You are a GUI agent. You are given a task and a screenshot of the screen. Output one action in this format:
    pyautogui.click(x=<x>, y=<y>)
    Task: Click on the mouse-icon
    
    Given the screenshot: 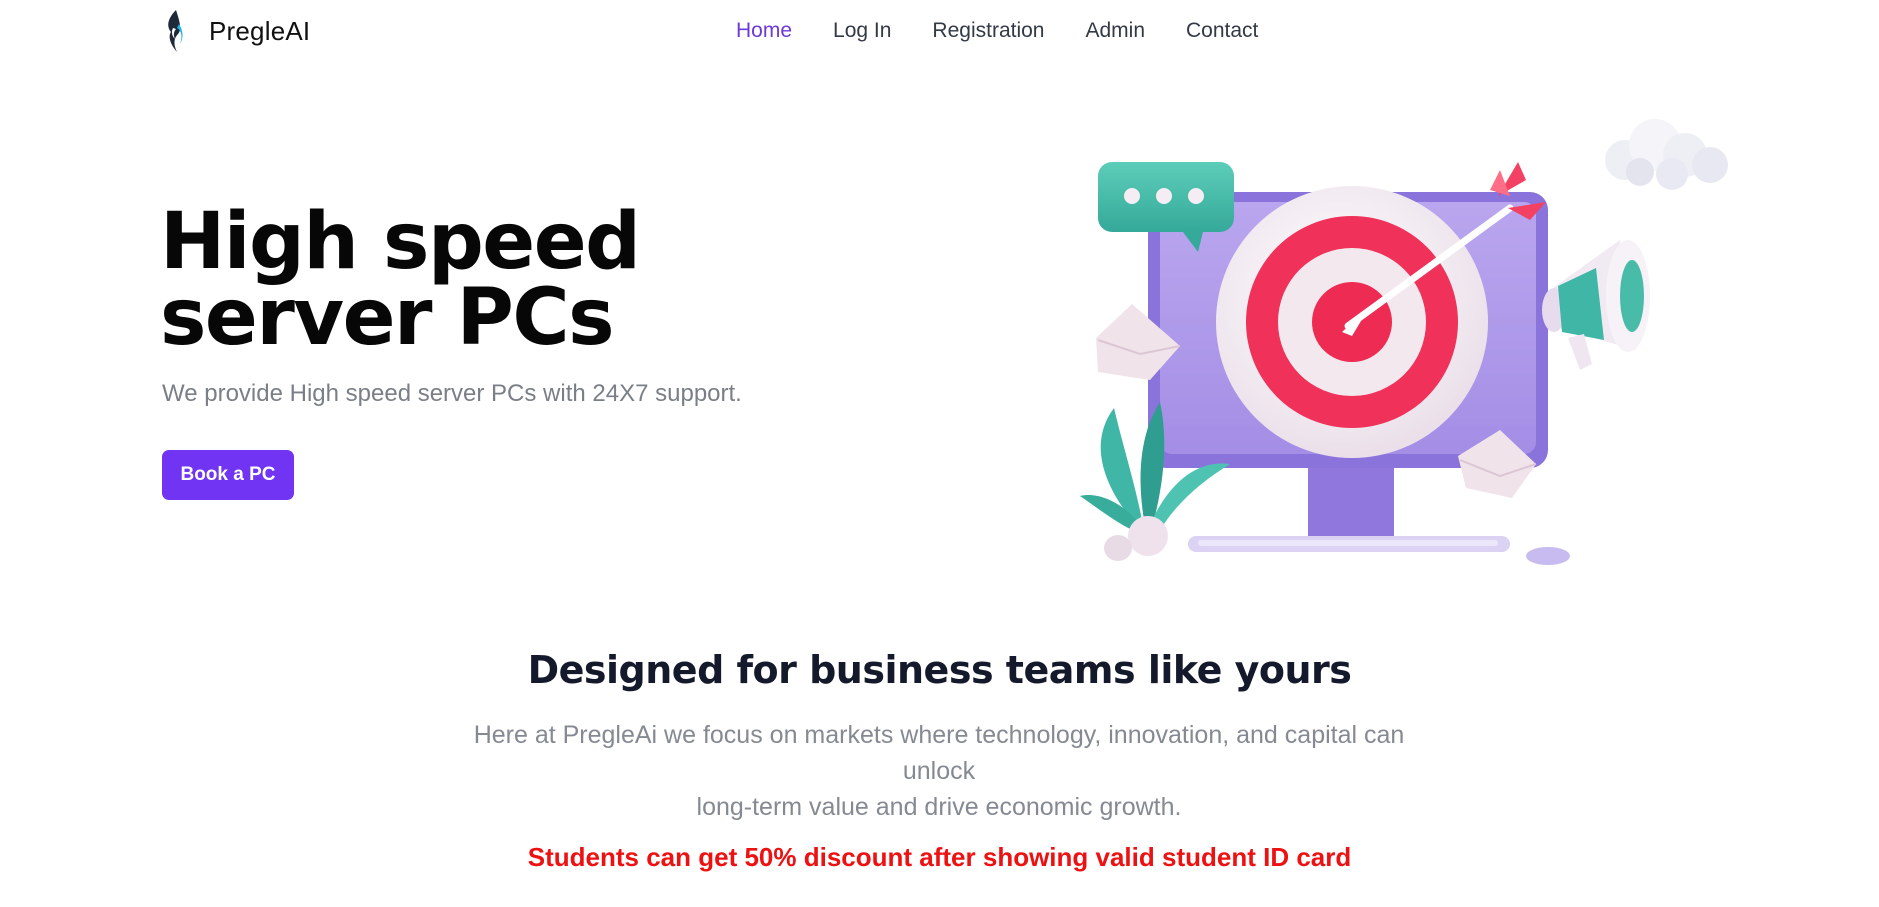 What is the action you would take?
    pyautogui.click(x=1548, y=556)
    